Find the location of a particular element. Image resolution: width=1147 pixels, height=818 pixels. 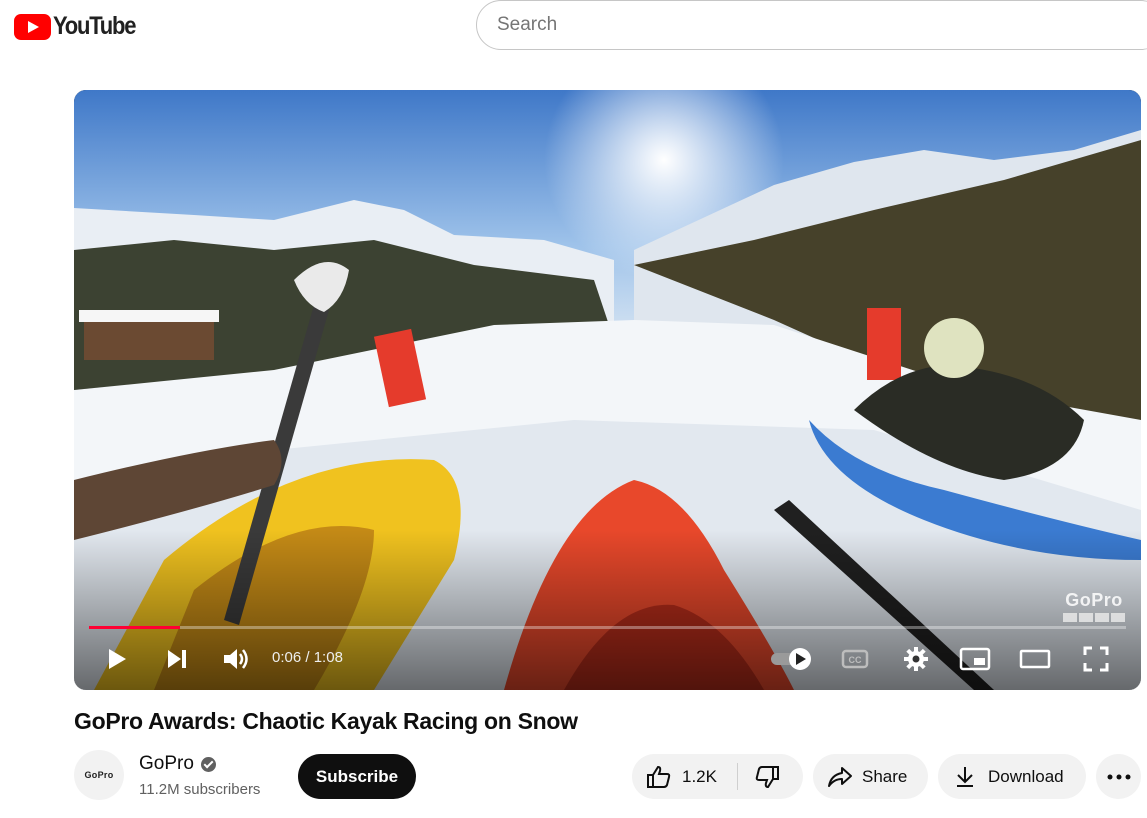

miniplayer-icon is located at coordinates (975, 659).